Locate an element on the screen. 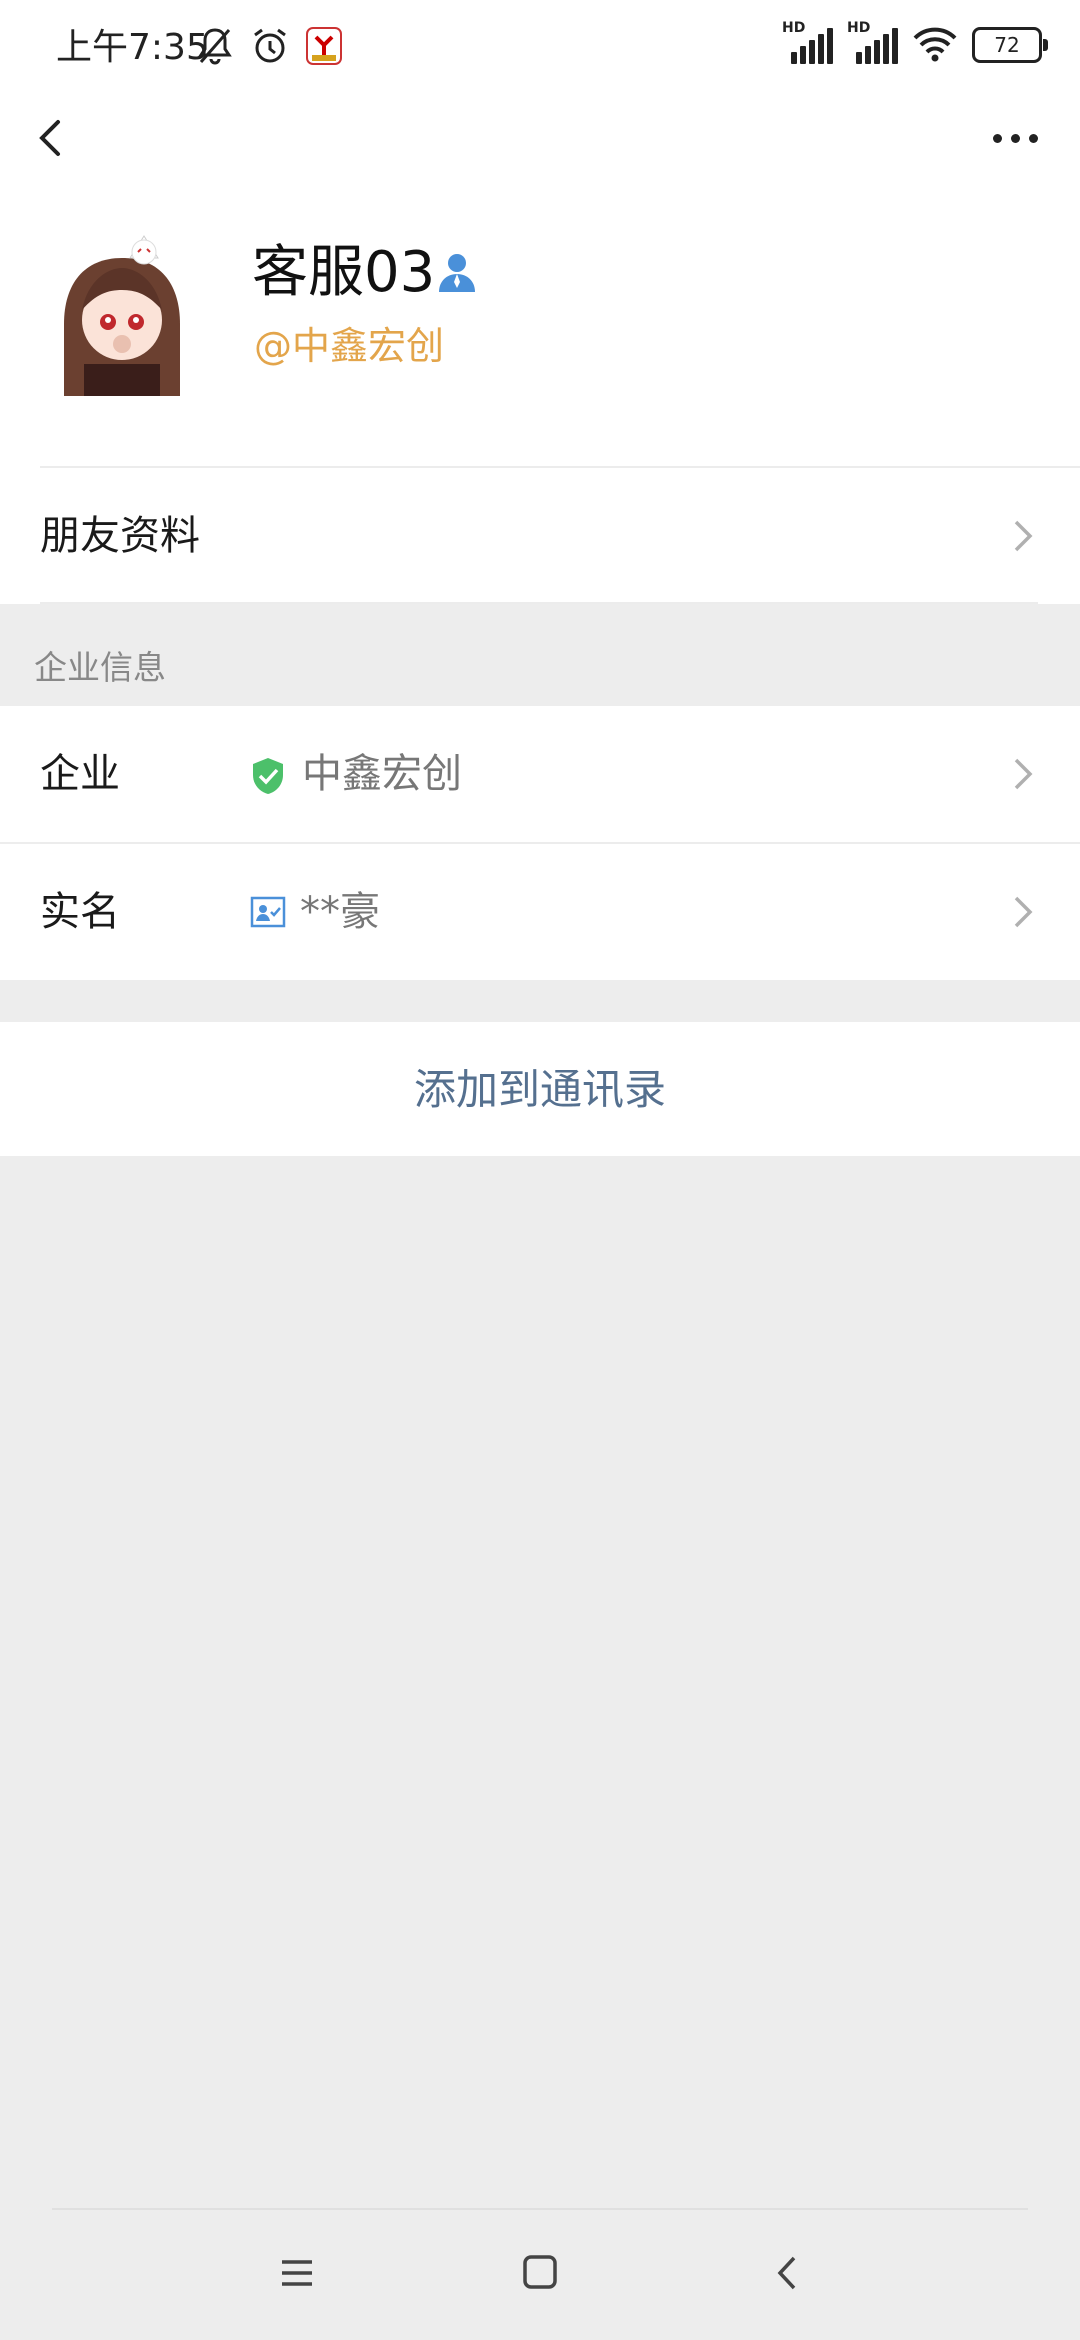  wifi-icon is located at coordinates (935, 44).